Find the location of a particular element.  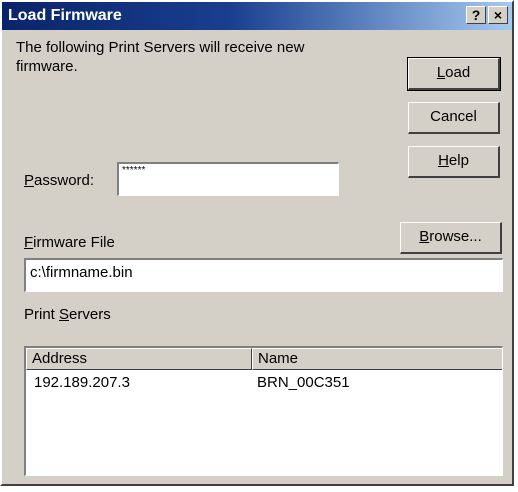

dialog-title: Load Firmware is located at coordinates (65, 15).